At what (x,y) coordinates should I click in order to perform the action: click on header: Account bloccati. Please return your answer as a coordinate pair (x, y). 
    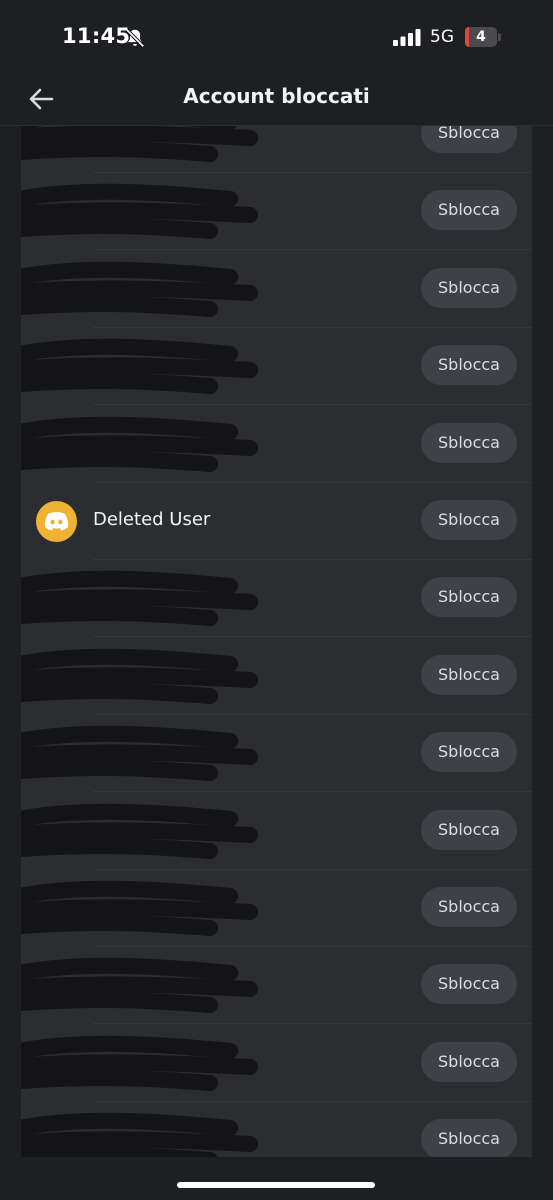
    Looking at the image, I should click on (276, 100).